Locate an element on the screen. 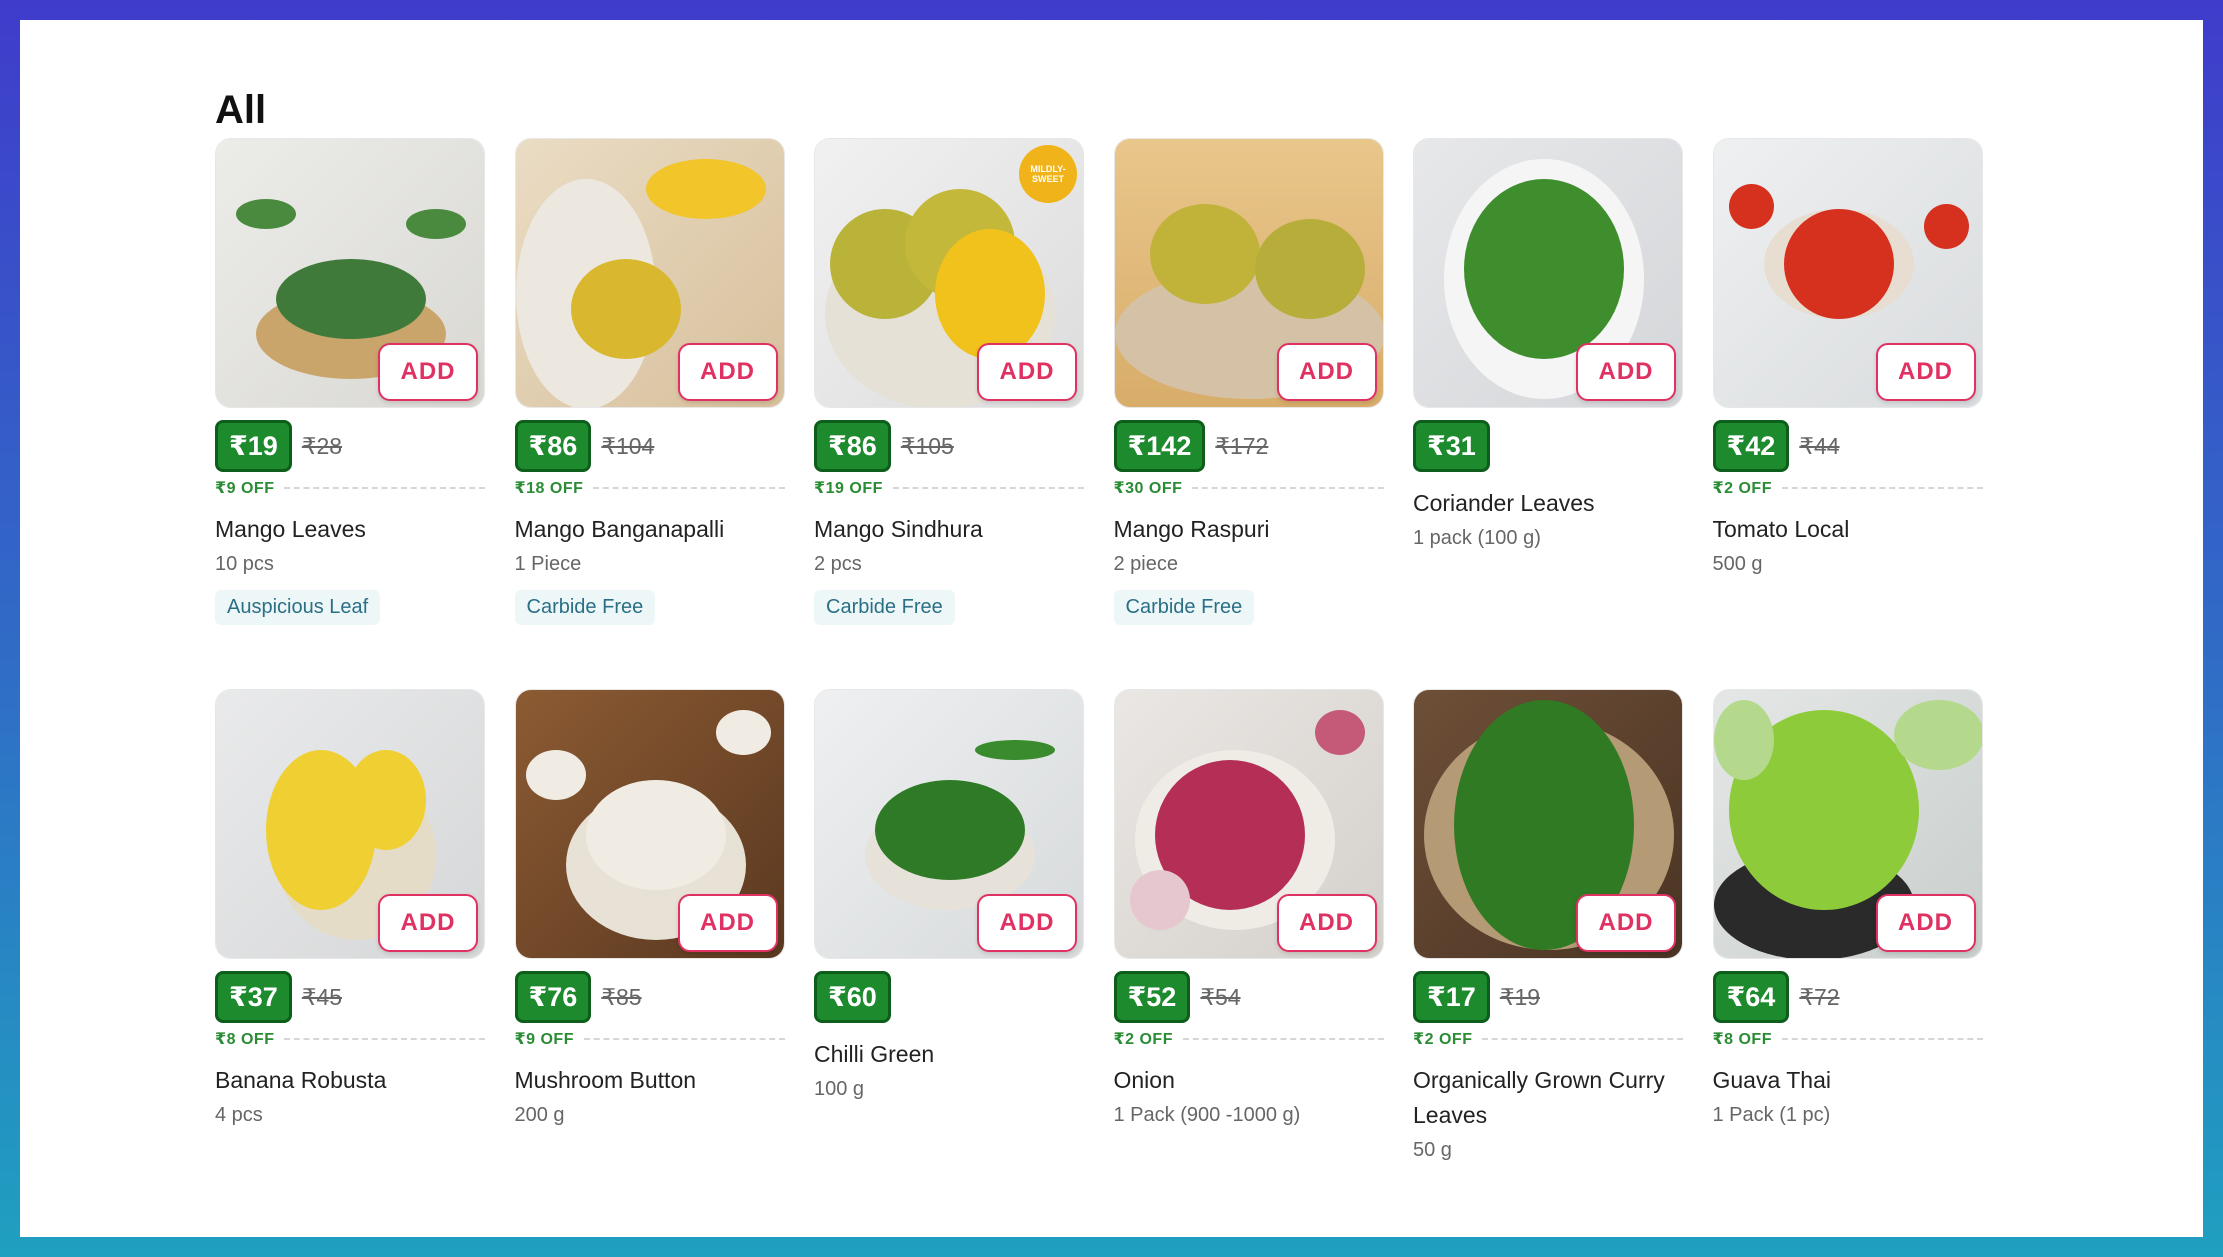  original-price: ₹19 is located at coordinates (1520, 996).